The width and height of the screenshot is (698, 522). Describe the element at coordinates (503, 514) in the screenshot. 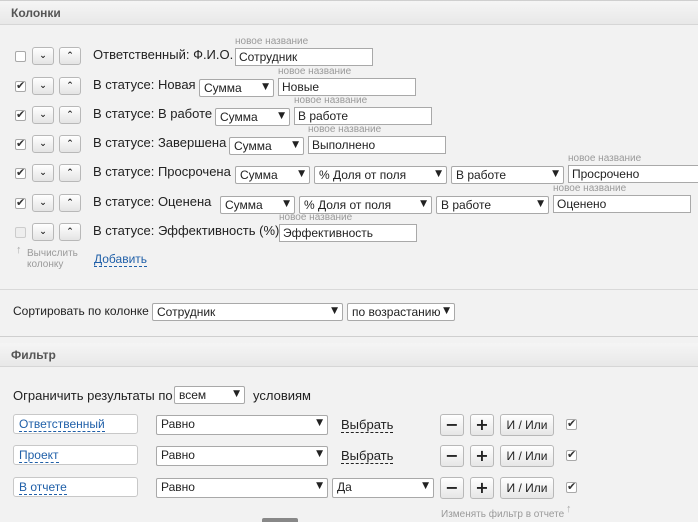

I see `filter-footer-hint: Изменять фильтр в отчете` at that location.